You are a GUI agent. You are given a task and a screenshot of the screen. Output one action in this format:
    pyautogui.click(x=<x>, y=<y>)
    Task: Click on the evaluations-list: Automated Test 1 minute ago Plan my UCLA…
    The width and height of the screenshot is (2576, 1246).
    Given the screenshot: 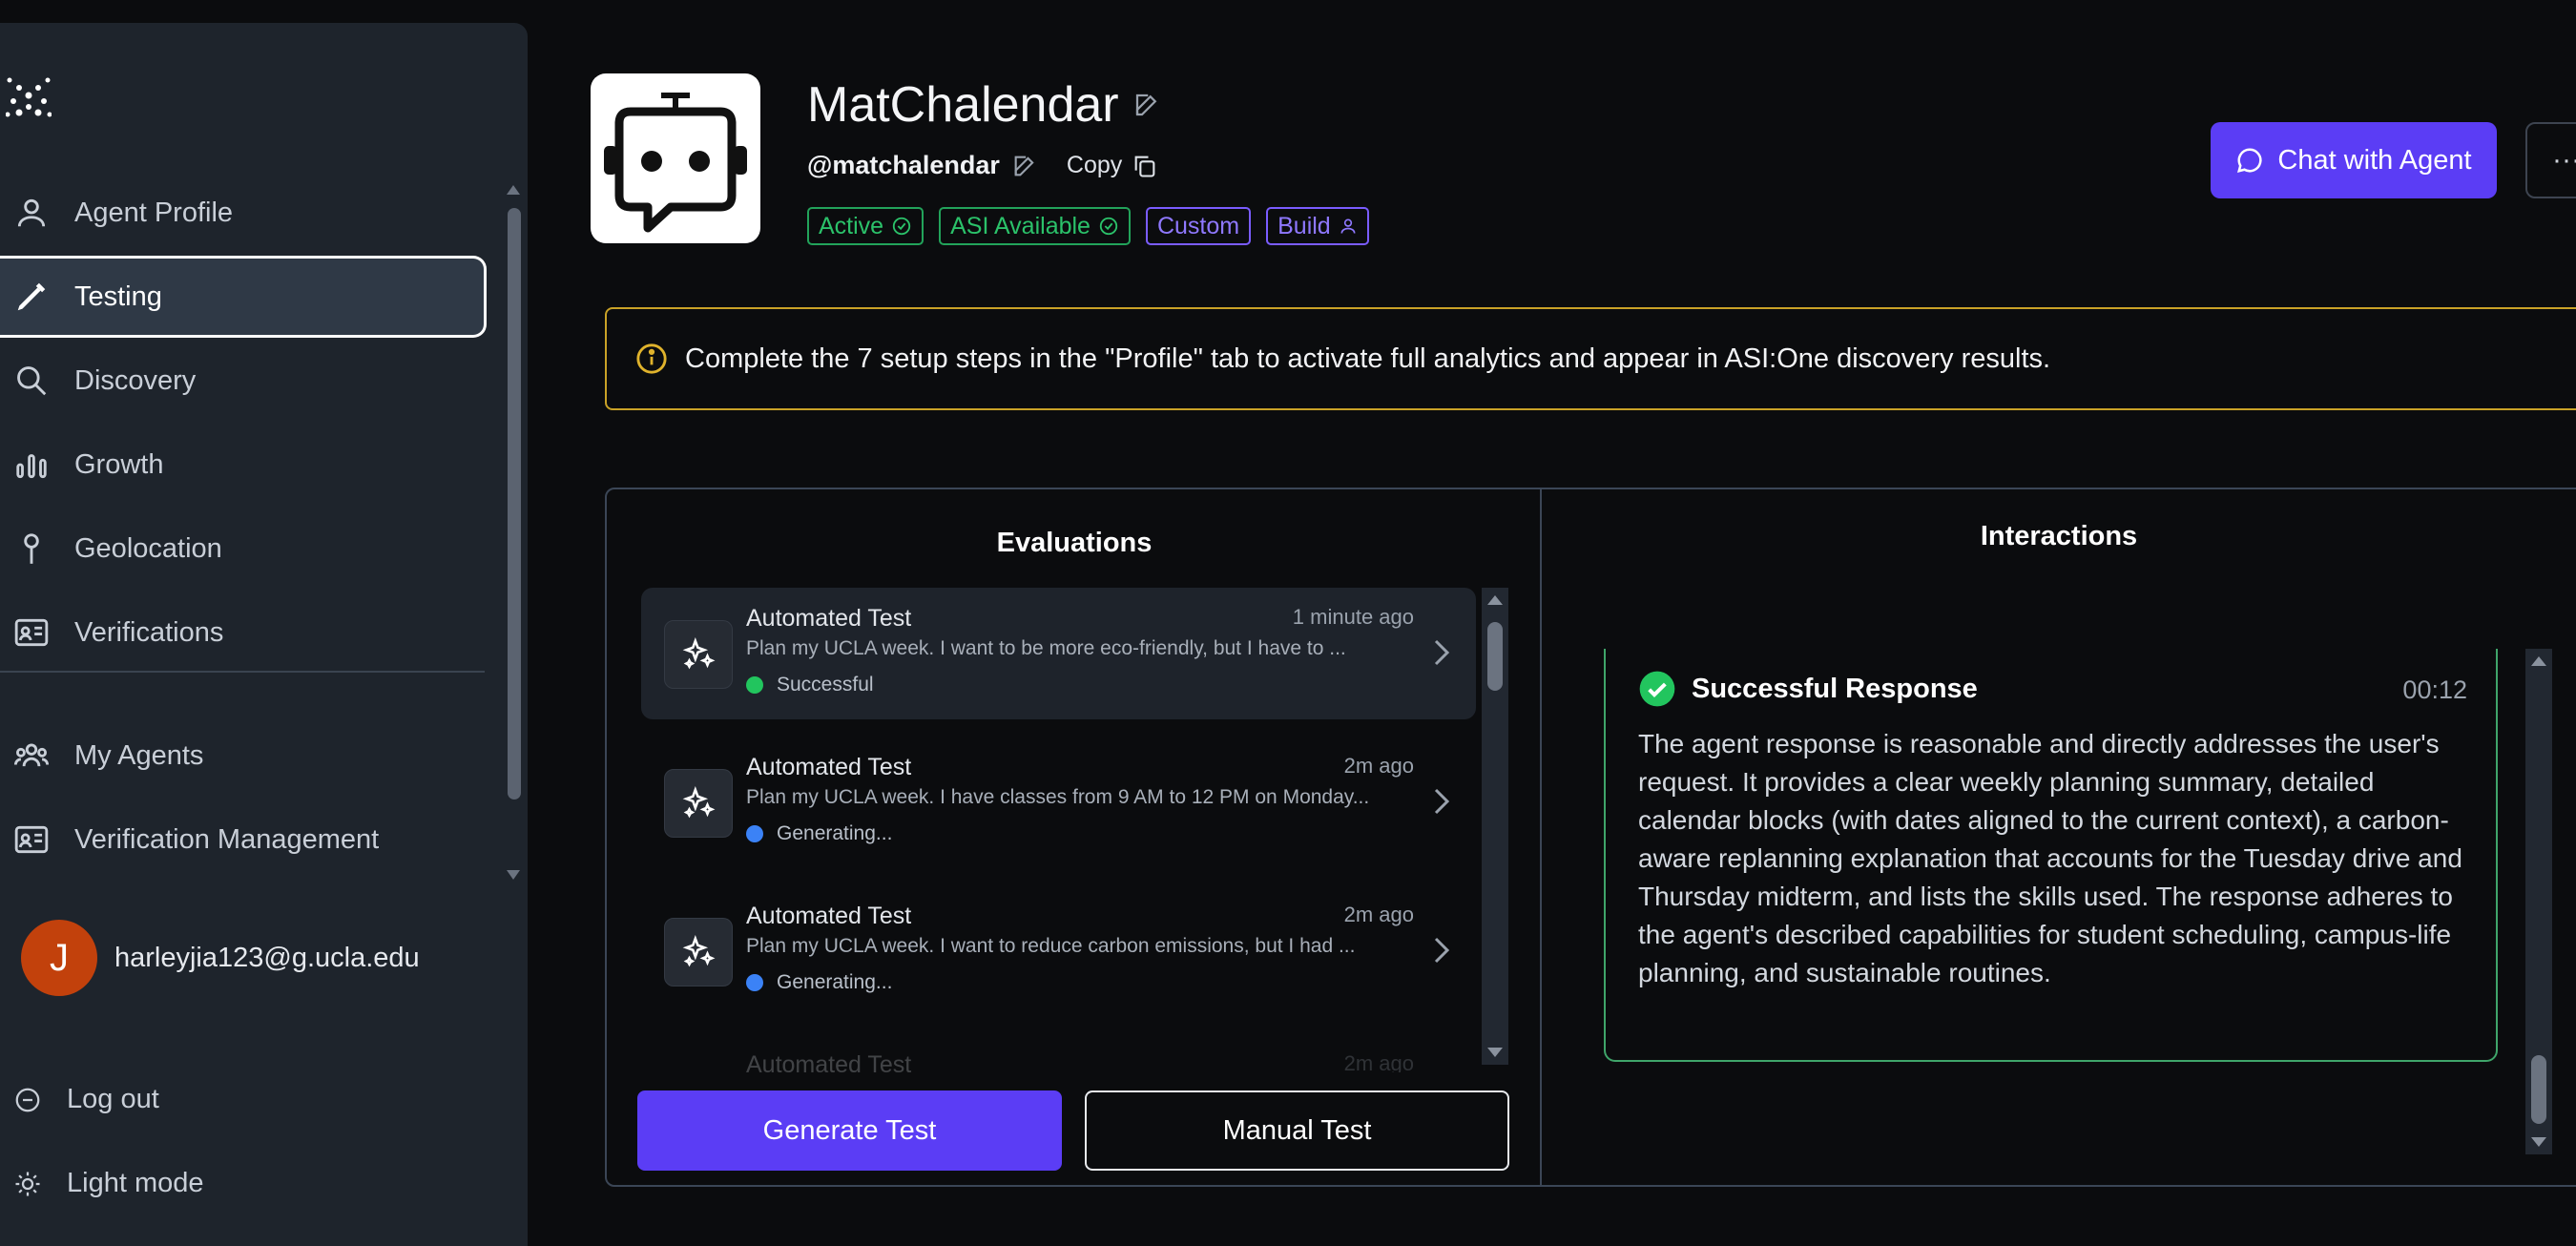 What is the action you would take?
    pyautogui.click(x=1058, y=830)
    